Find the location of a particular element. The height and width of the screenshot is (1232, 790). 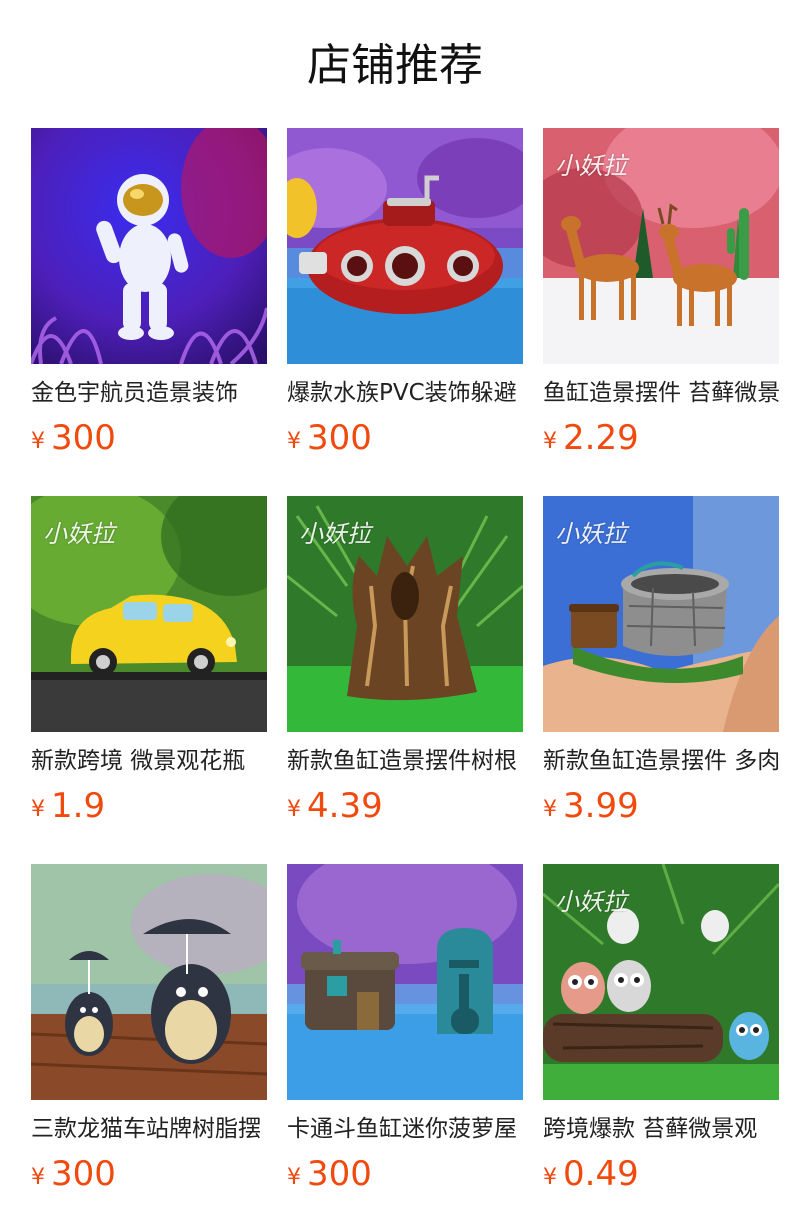

product-card: 小妖拉 跨境爆款 苔藓微景观 ¥0.49 is located at coordinates (661, 1032).